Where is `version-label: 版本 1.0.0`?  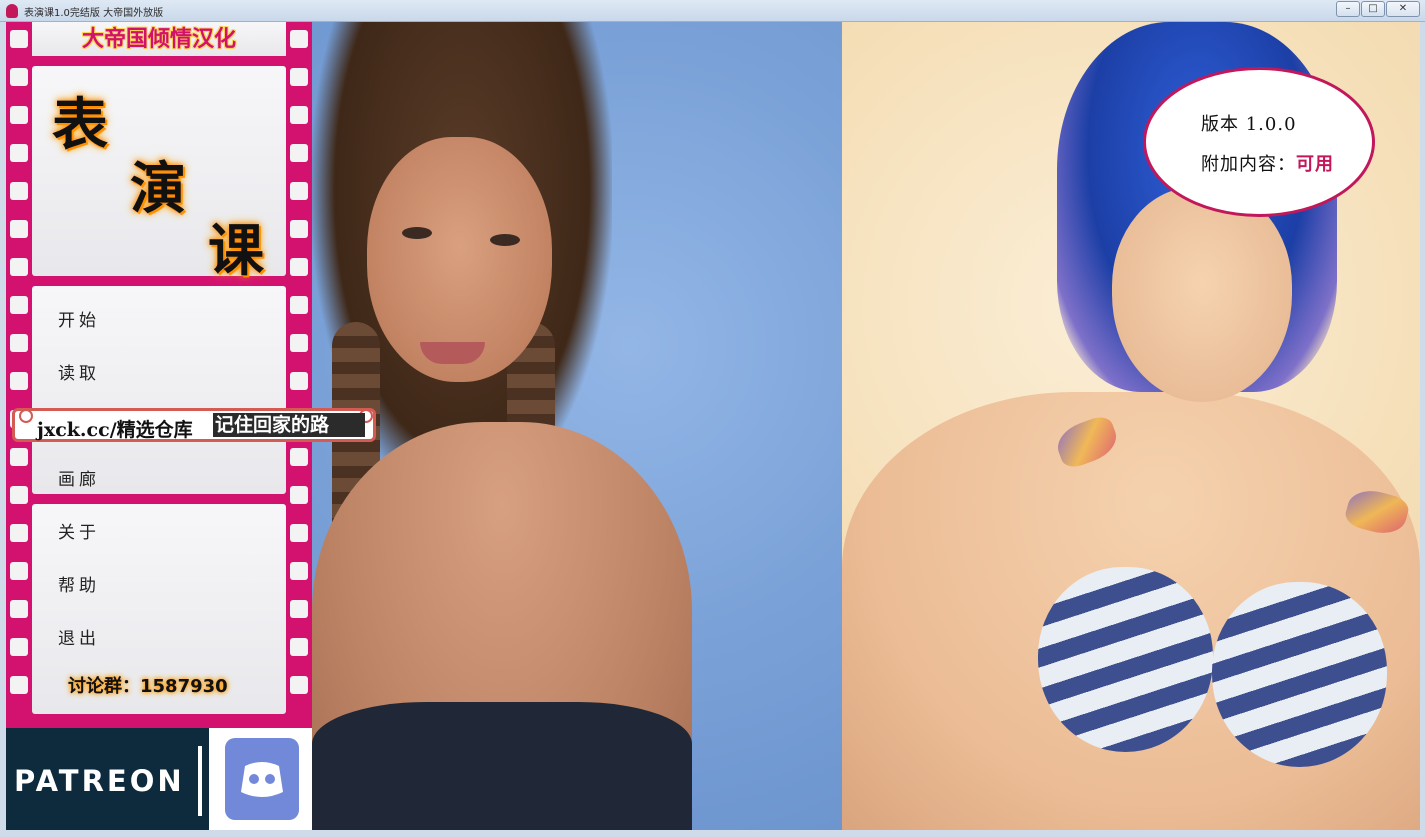
version-label: 版本 1.0.0 is located at coordinates (1249, 124).